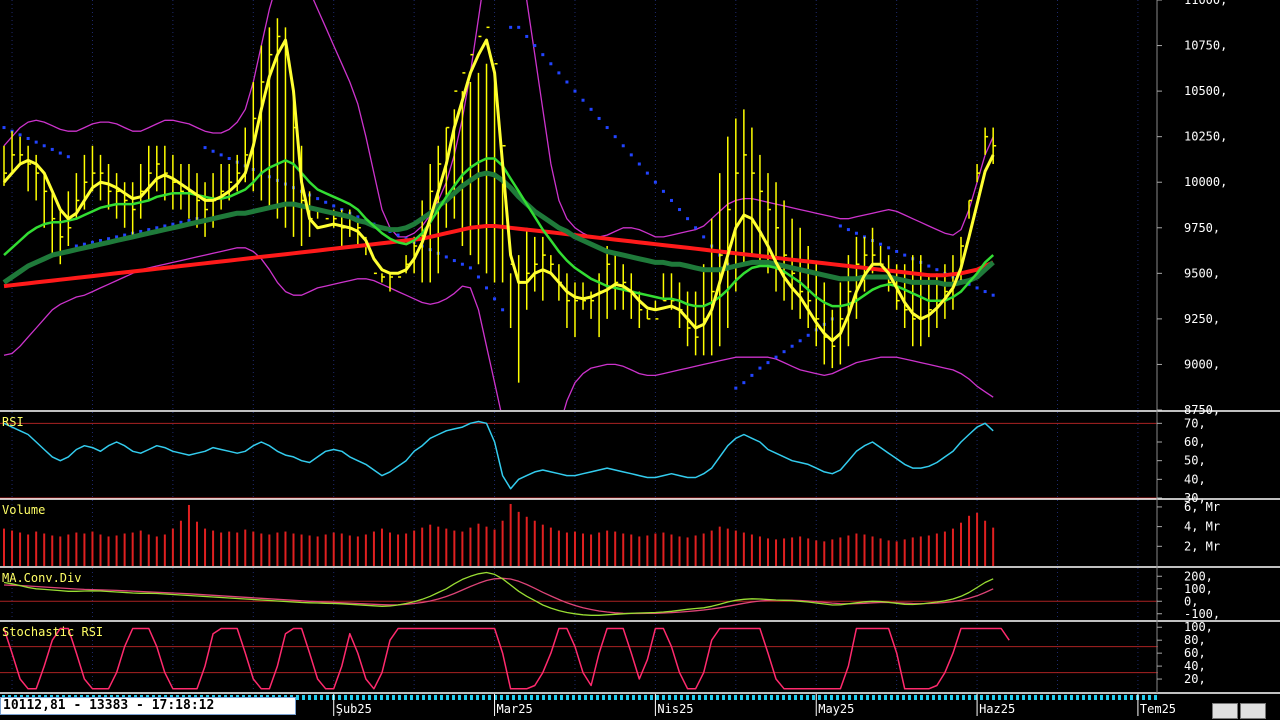 The image size is (1280, 720). Describe the element at coordinates (23, 510) in the screenshot. I see `volume-label: Volume` at that location.